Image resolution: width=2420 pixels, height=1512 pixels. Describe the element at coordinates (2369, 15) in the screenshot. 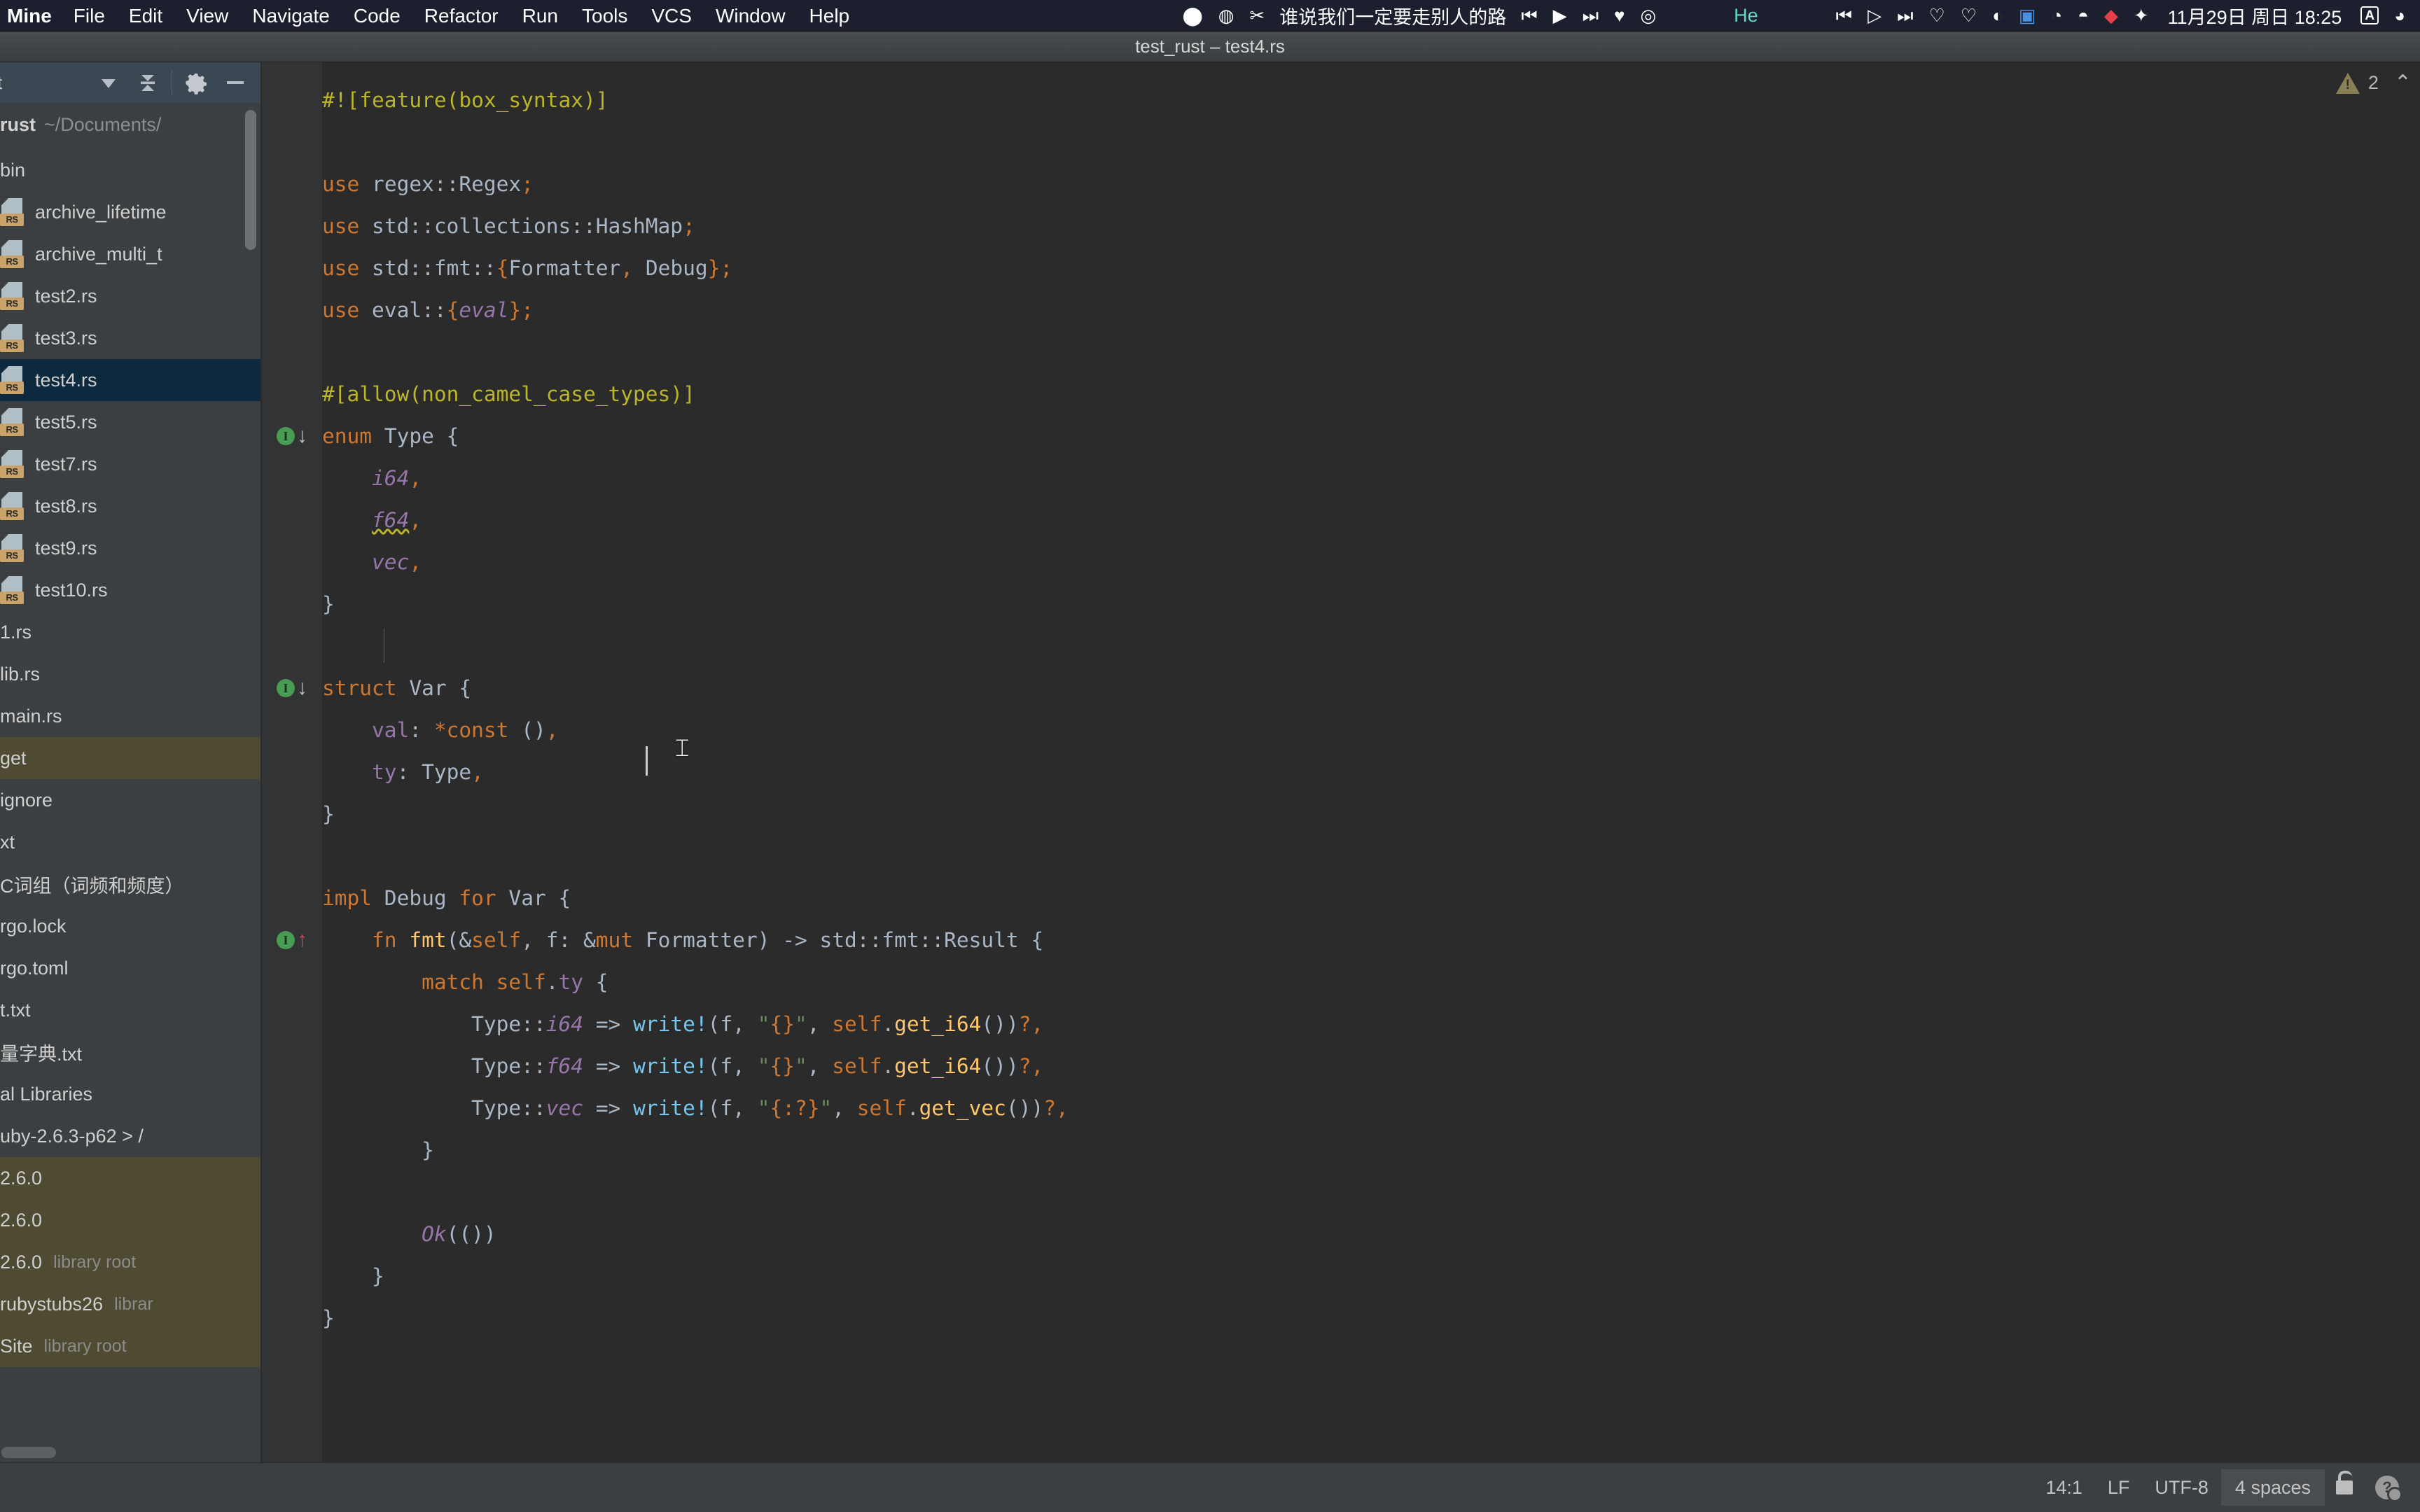

I see `input-source-indicator: A` at that location.